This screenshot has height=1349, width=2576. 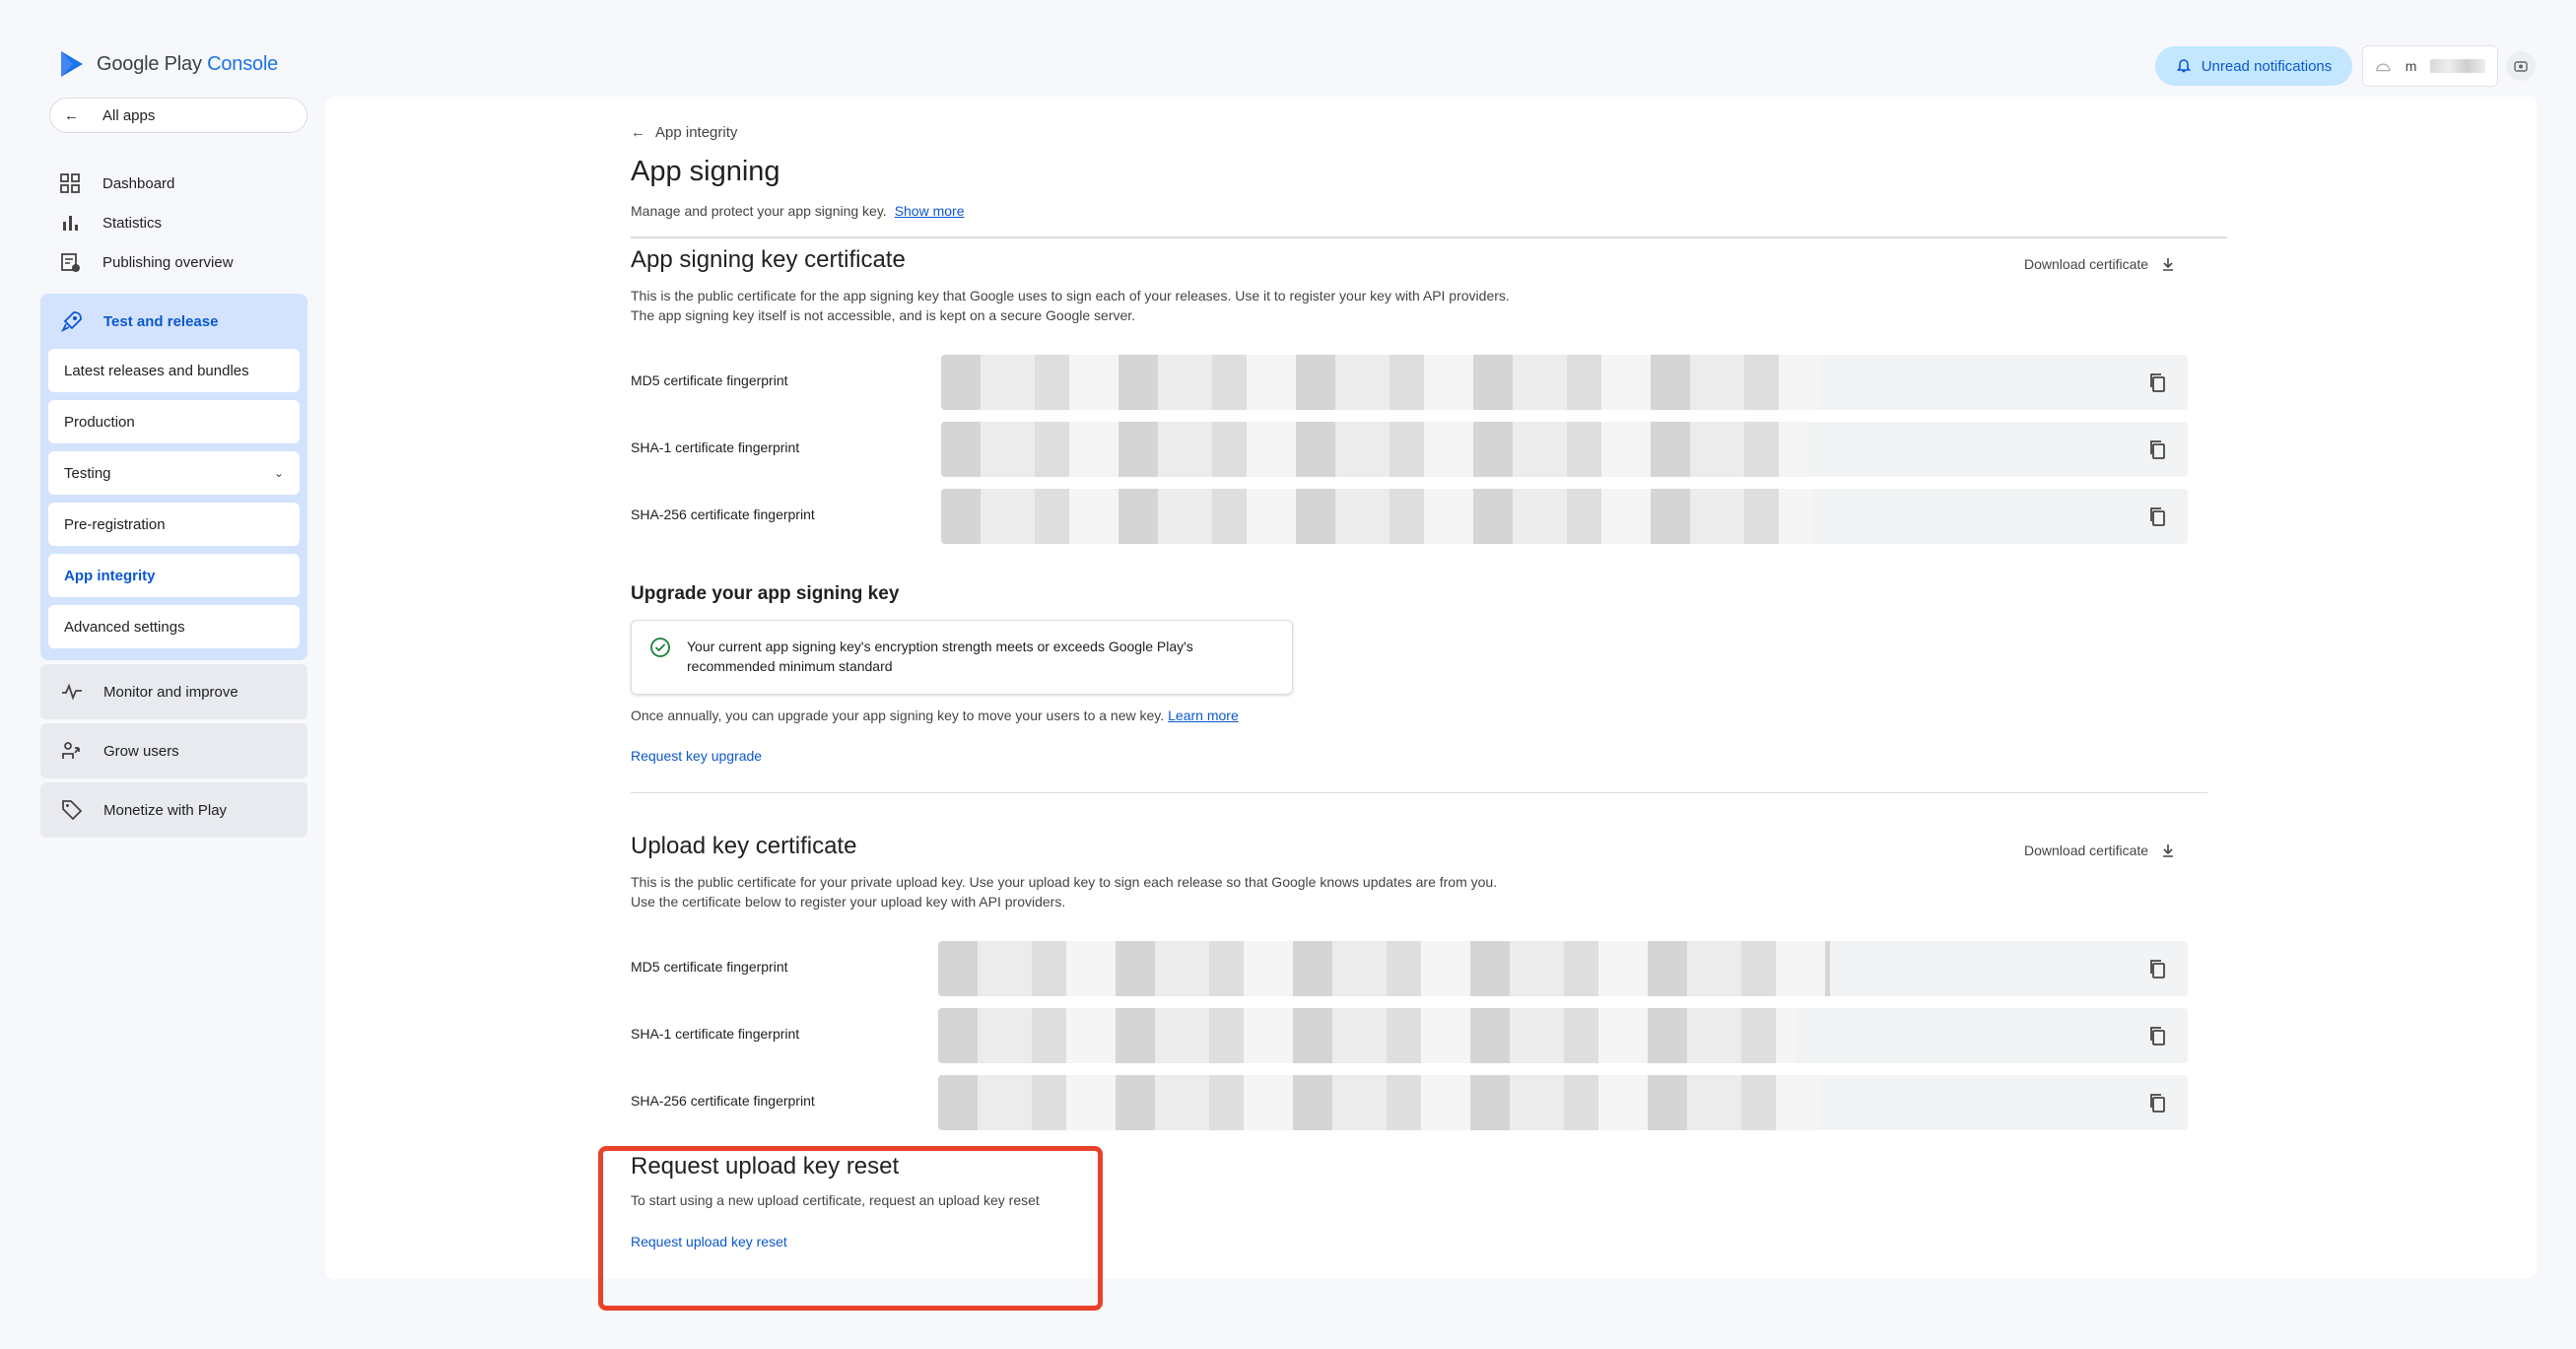 What do you see at coordinates (173, 810) in the screenshot?
I see `sidebar-item-monetize: Monetize with Play` at bounding box center [173, 810].